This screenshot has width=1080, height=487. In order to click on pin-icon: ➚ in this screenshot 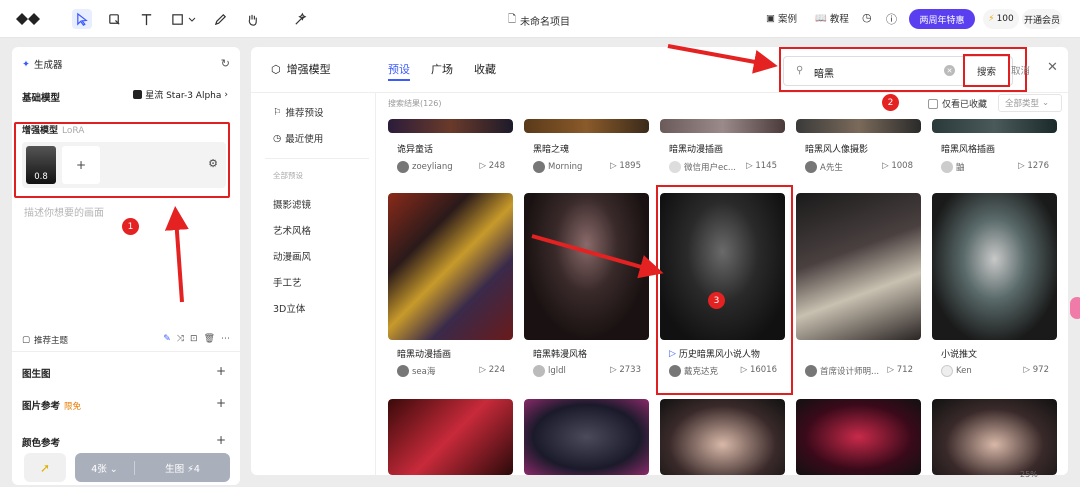, I will do `click(45, 467)`.